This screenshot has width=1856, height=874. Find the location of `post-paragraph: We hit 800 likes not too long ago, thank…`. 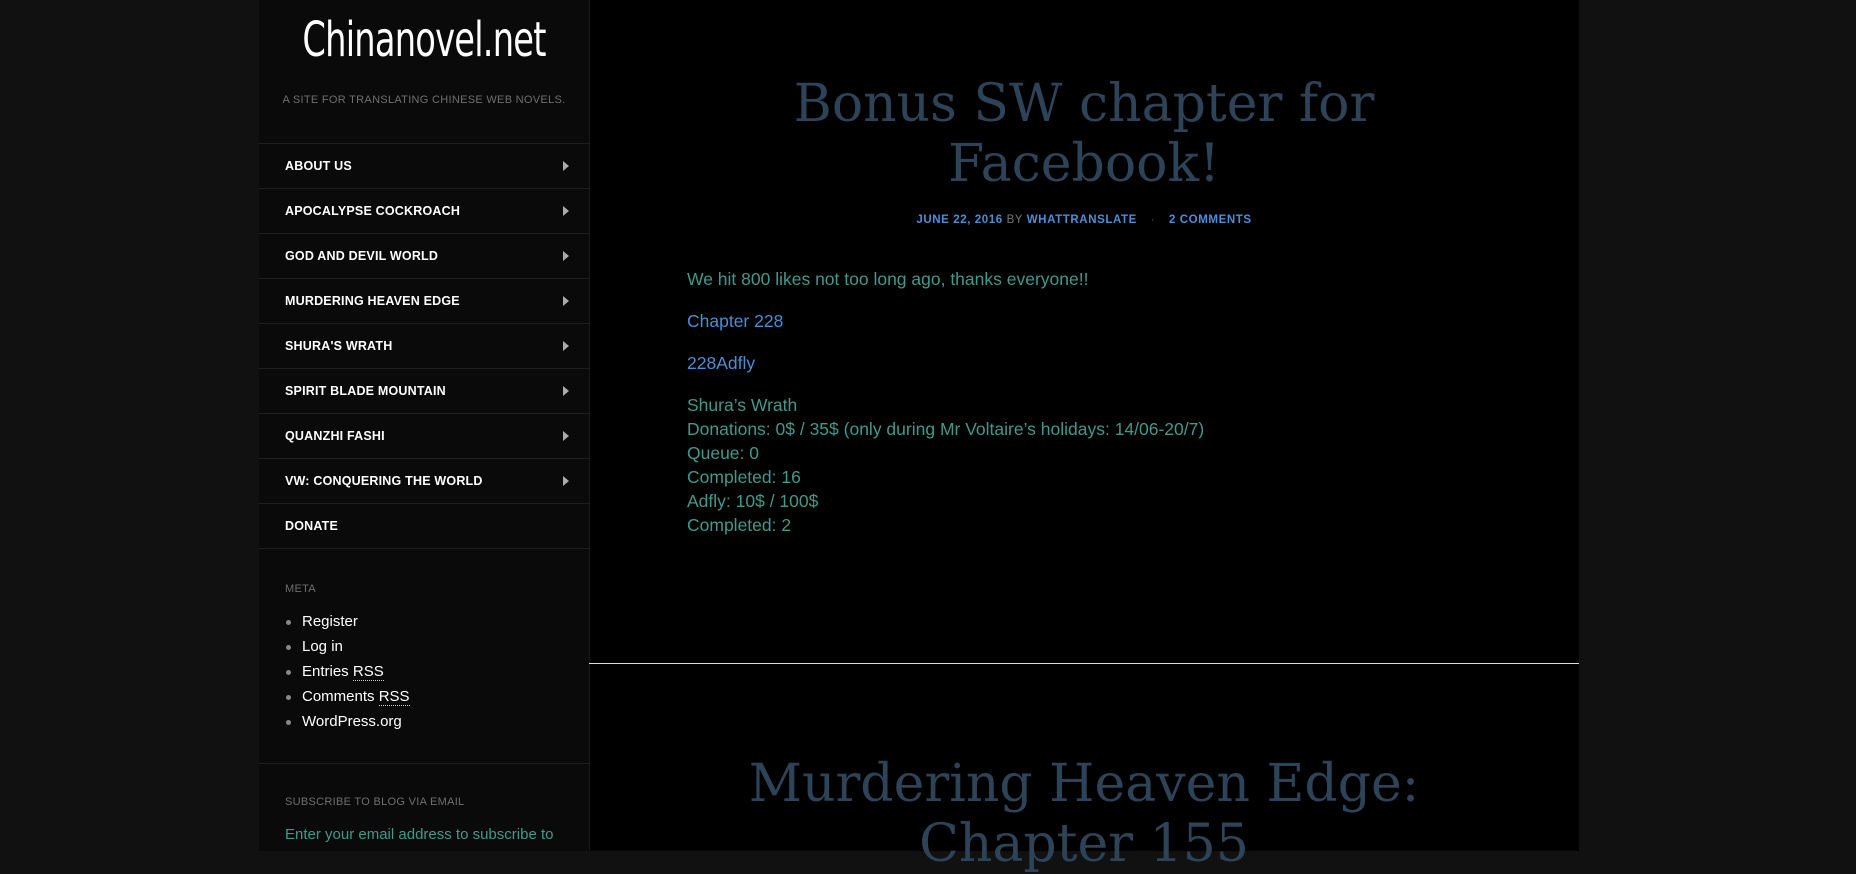

post-paragraph: We hit 800 likes not too long ago, thank… is located at coordinates (888, 279).